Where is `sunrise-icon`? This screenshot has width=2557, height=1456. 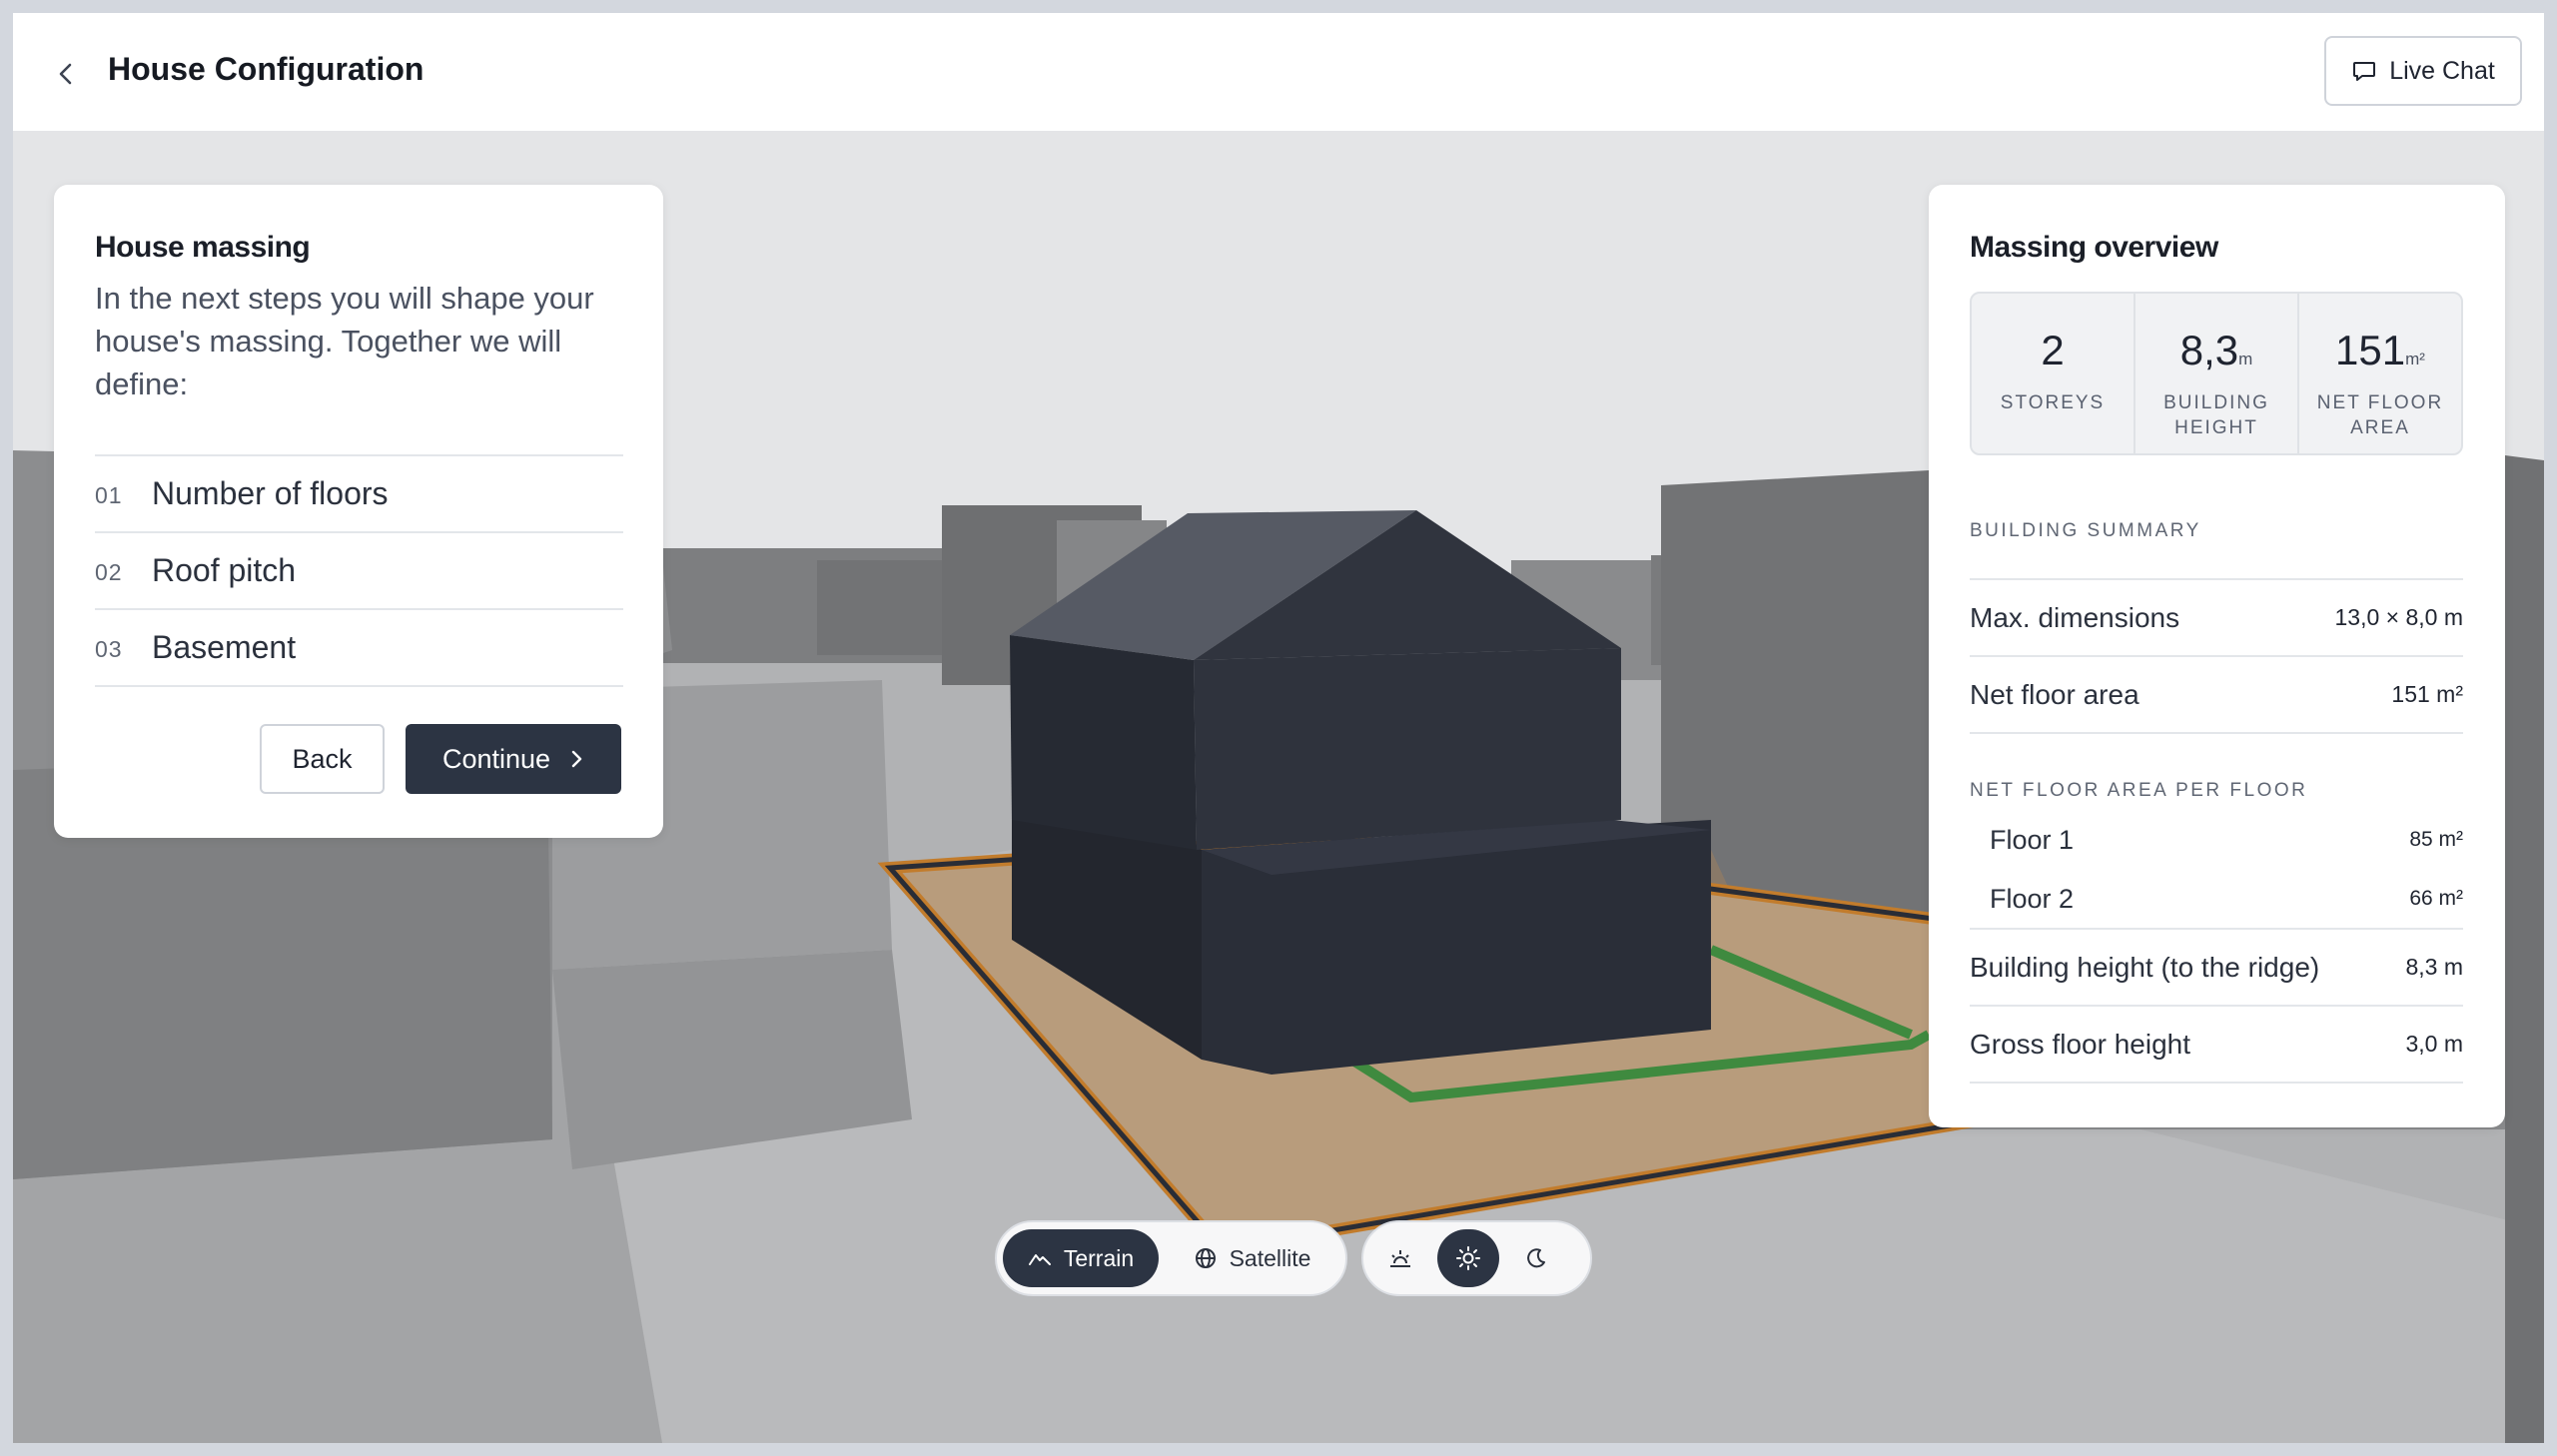 sunrise-icon is located at coordinates (1400, 1259).